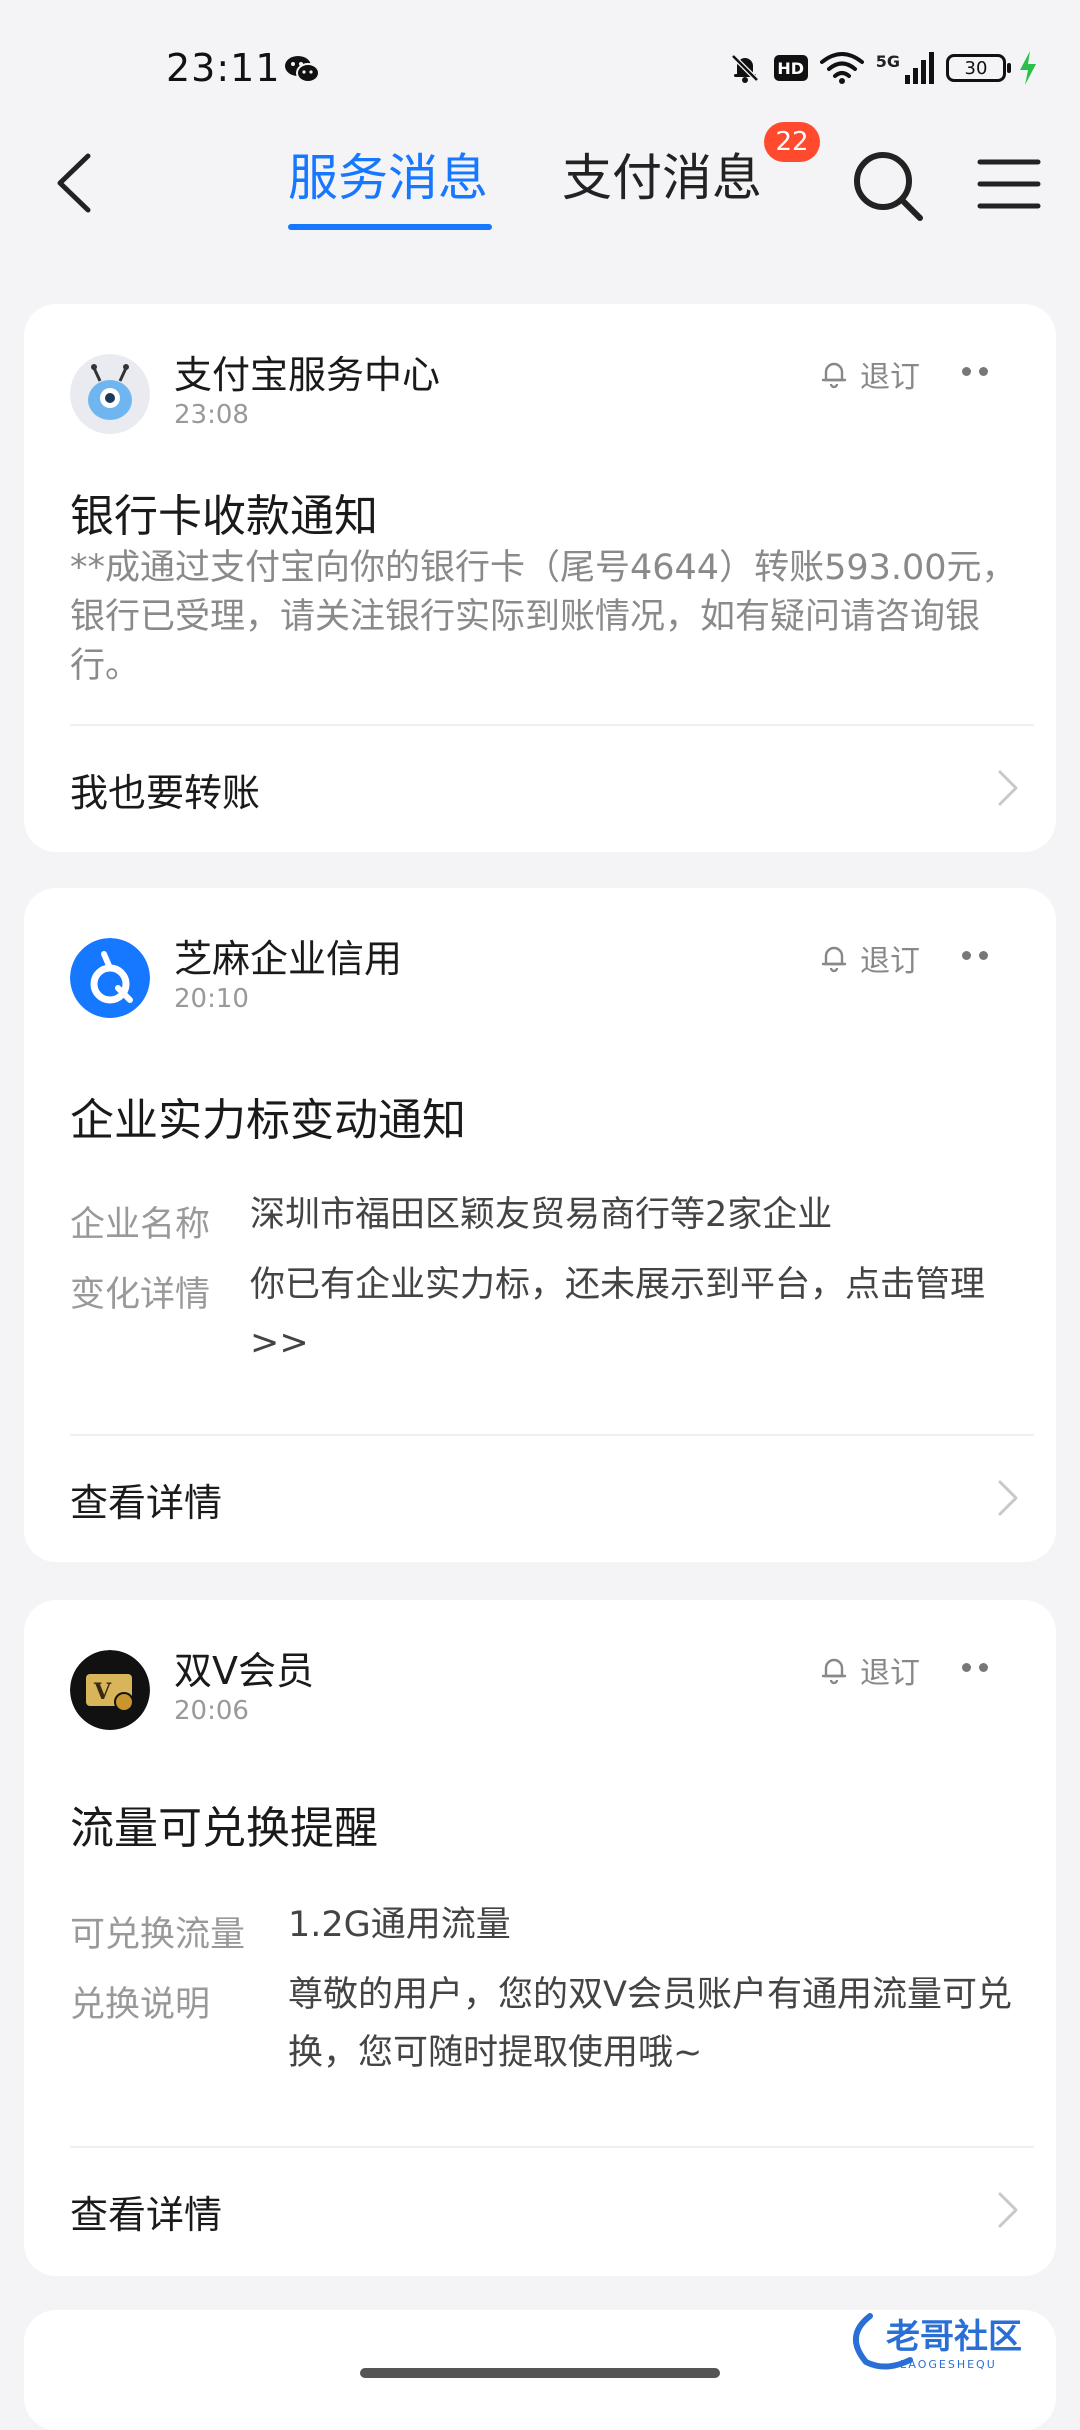  Describe the element at coordinates (102, 1692) in the screenshot. I see `svg-text: V` at that location.